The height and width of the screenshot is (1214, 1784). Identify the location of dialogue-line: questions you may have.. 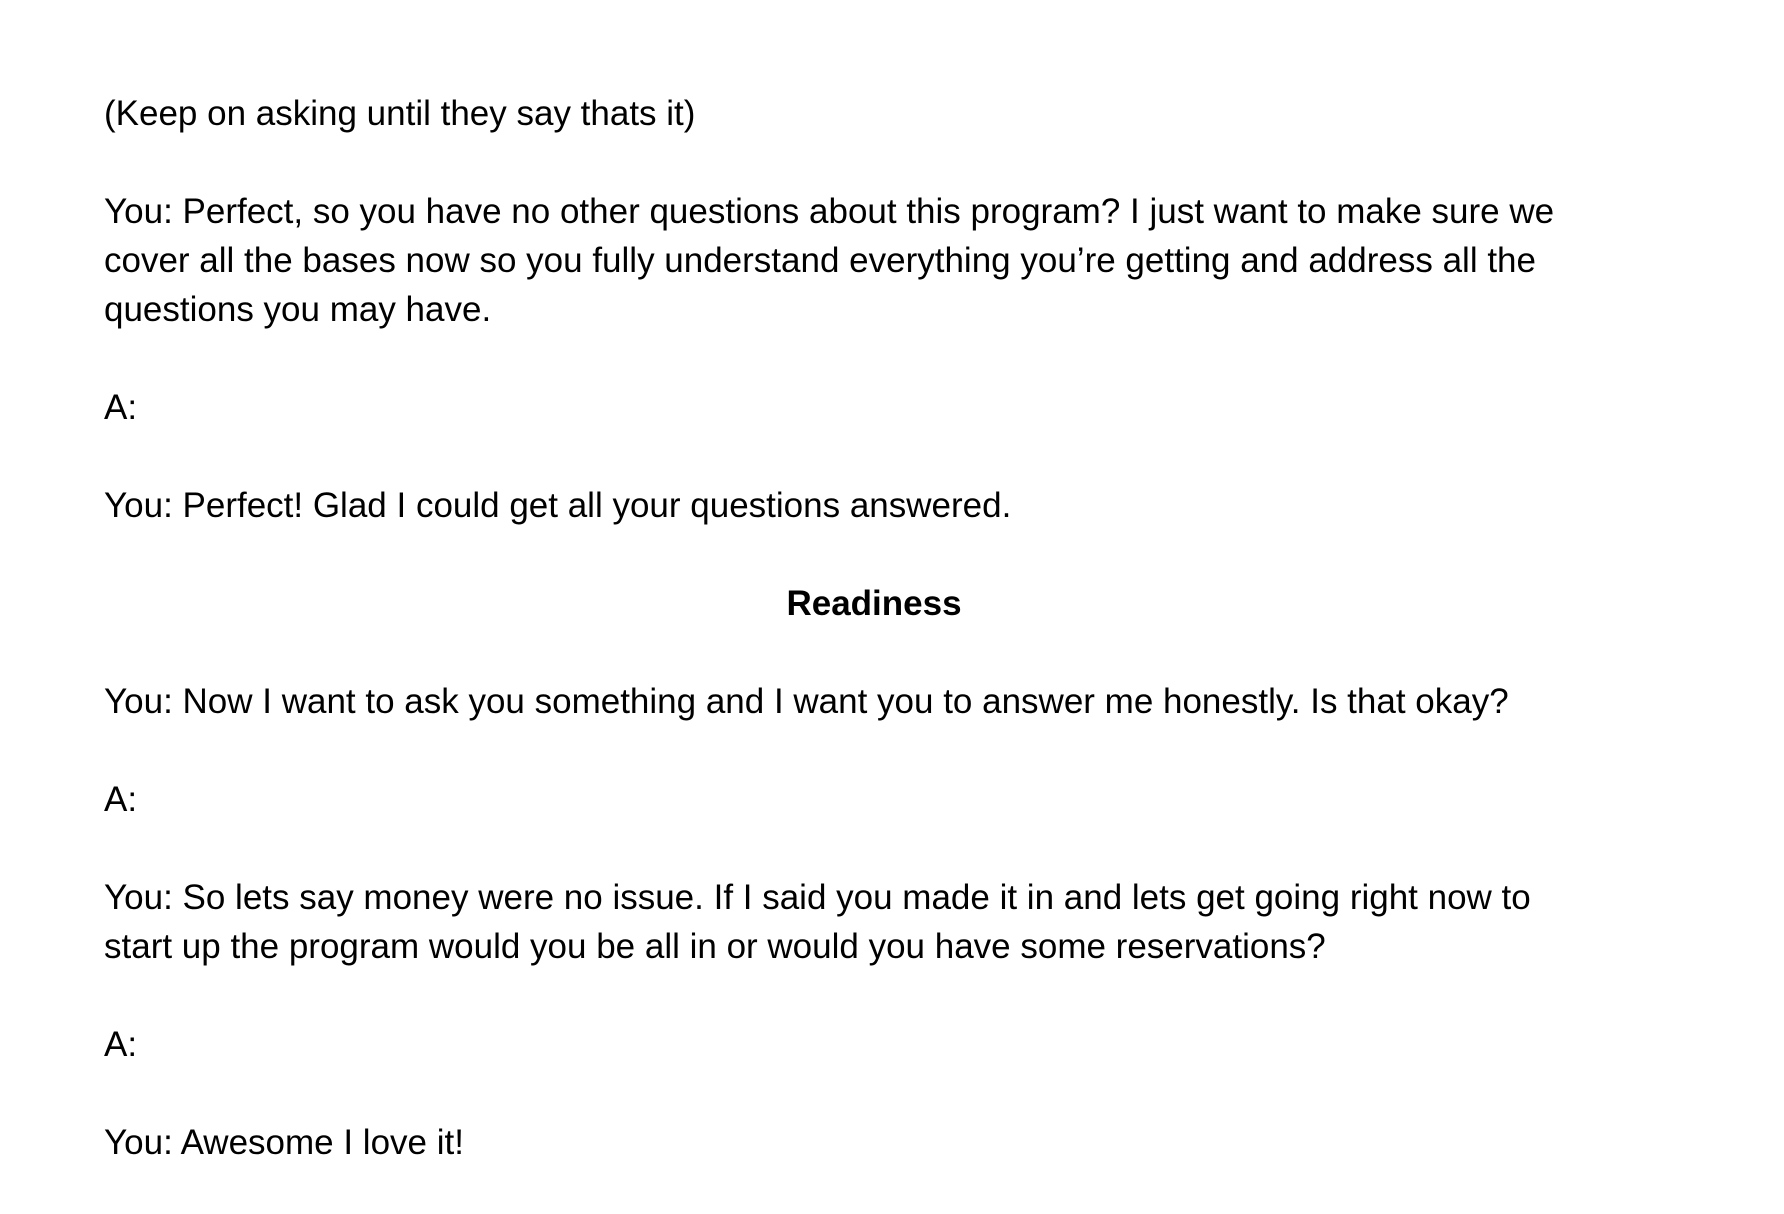
(298, 309).